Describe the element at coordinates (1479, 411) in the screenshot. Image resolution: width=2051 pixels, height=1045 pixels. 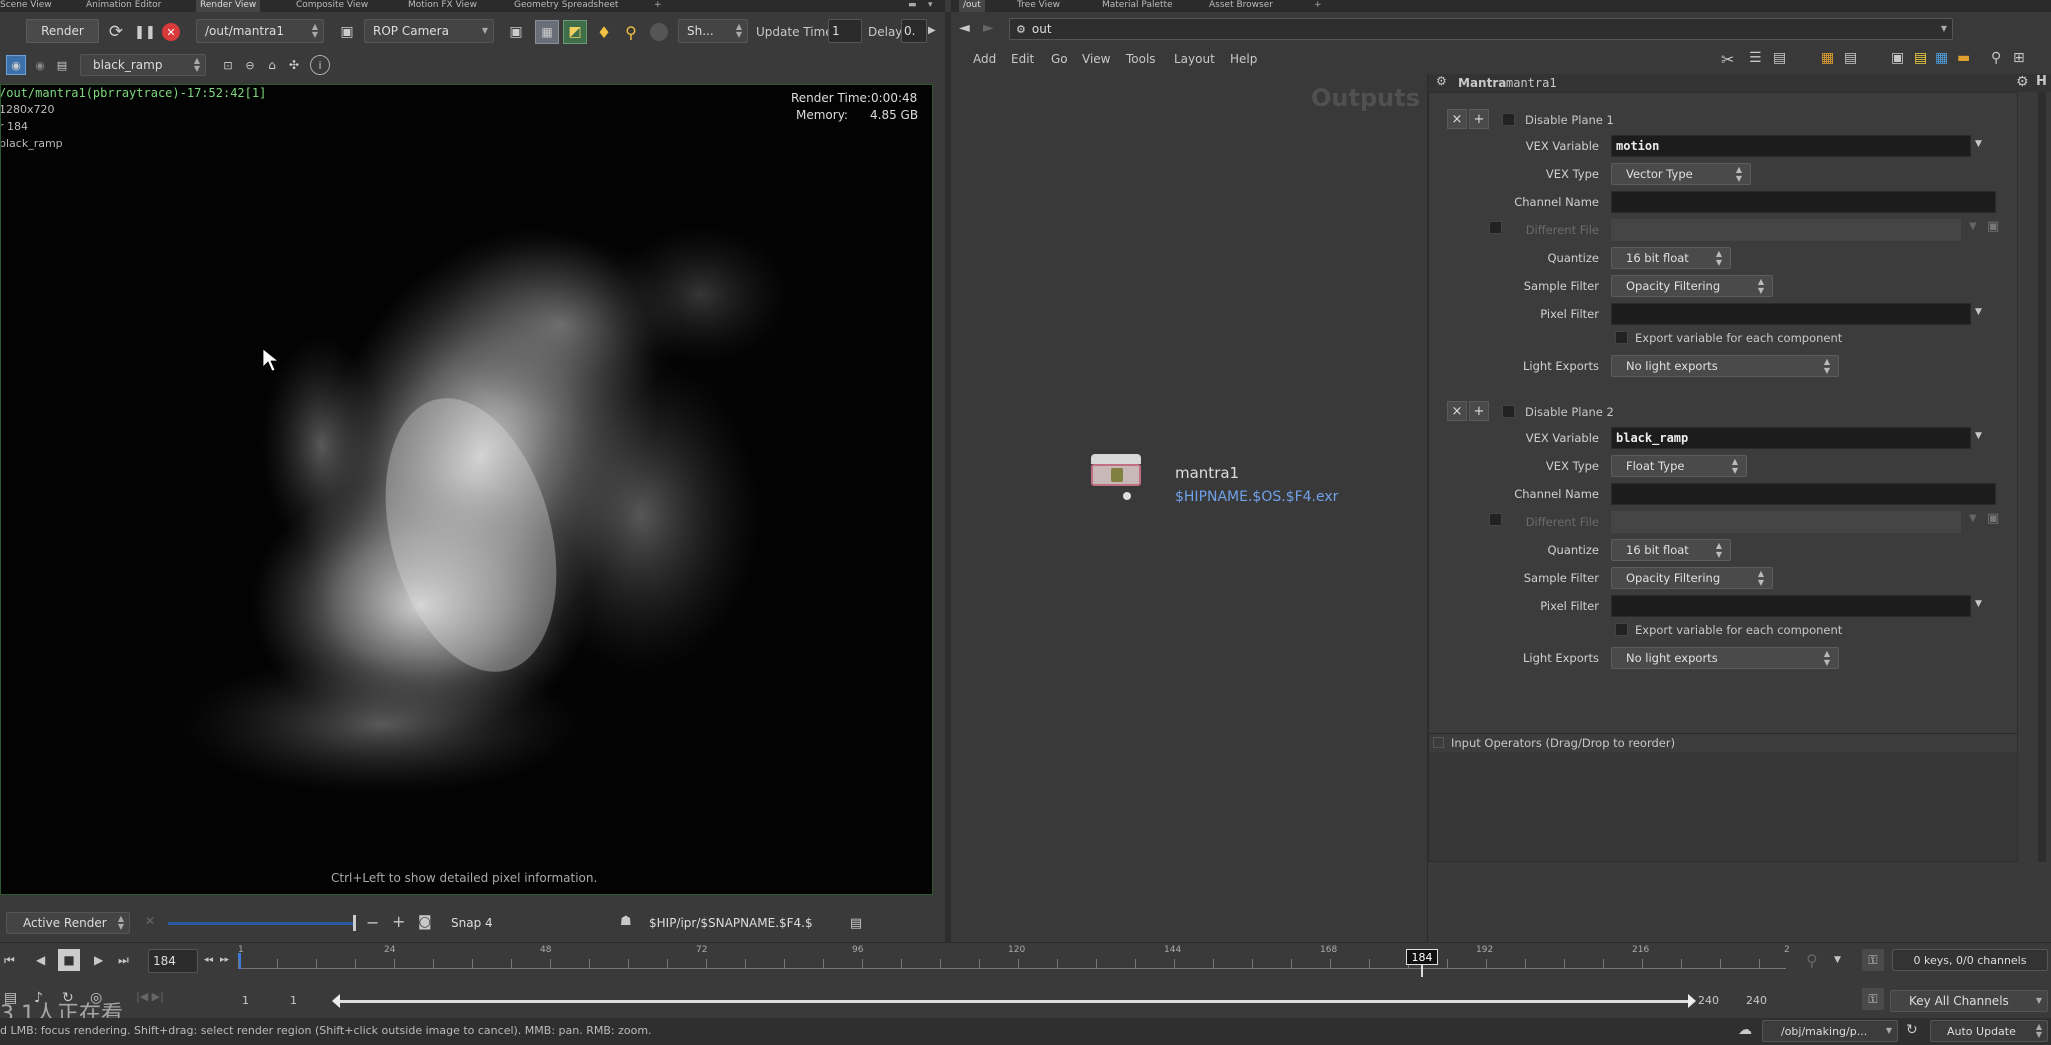
I see `add-plane-icon: +` at that location.